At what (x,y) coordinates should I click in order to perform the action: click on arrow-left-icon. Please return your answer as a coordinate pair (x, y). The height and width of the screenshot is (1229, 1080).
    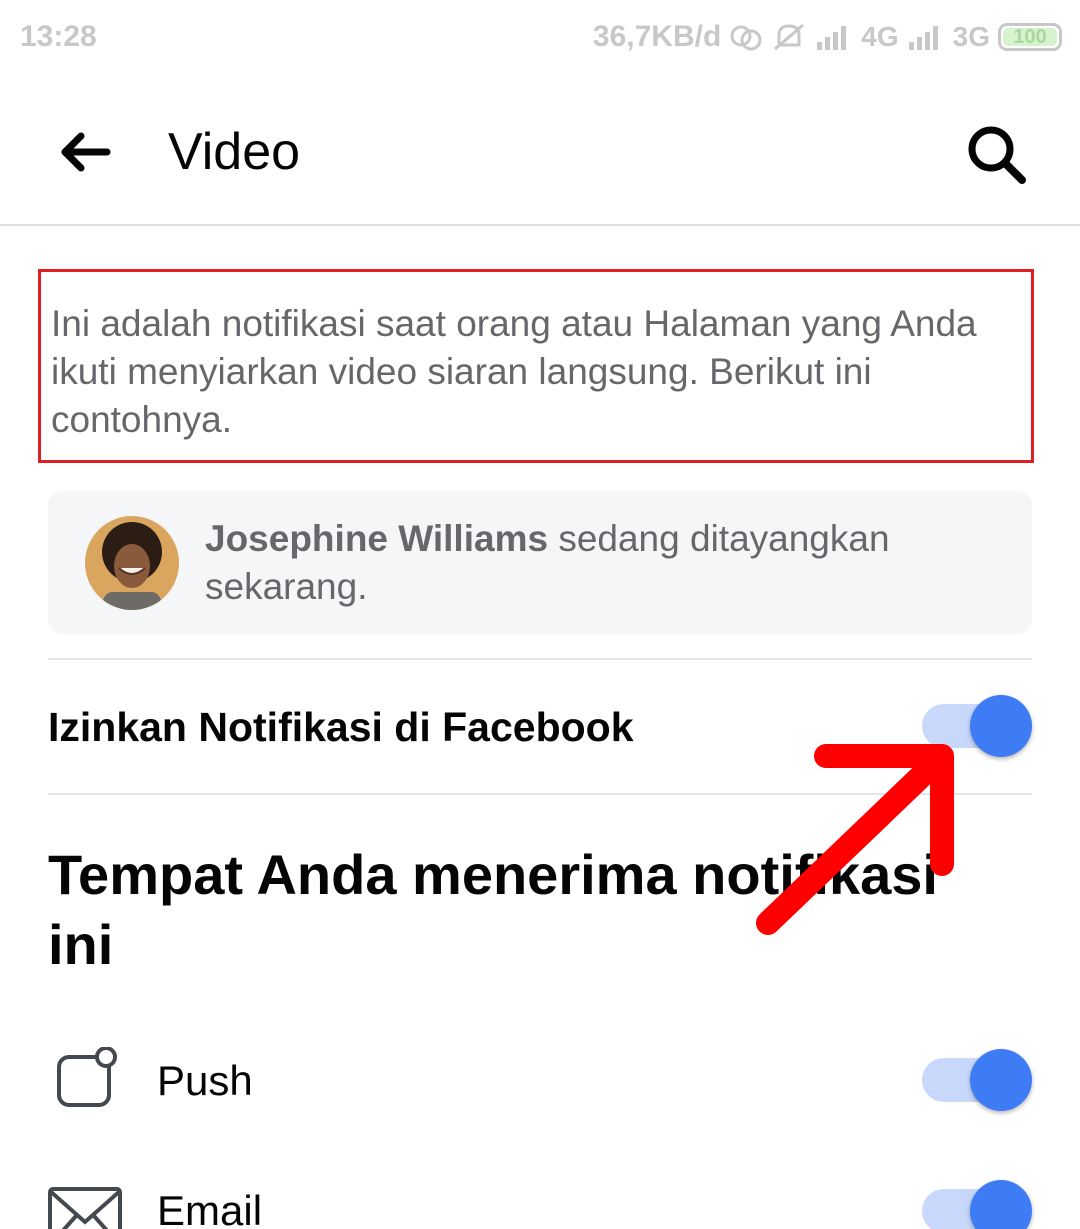
    Looking at the image, I should click on (86, 152).